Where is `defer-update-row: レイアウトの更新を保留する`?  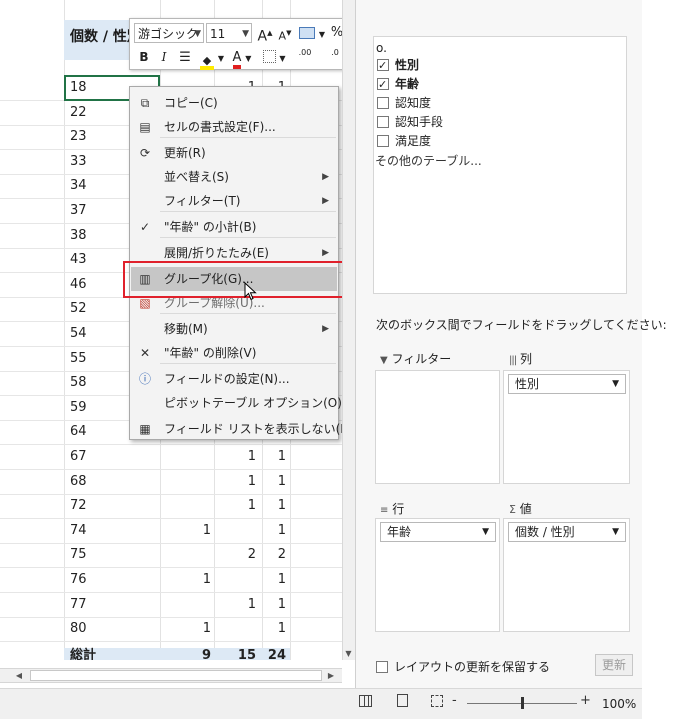 defer-update-row: レイアウトの更新を保留する is located at coordinates (463, 666).